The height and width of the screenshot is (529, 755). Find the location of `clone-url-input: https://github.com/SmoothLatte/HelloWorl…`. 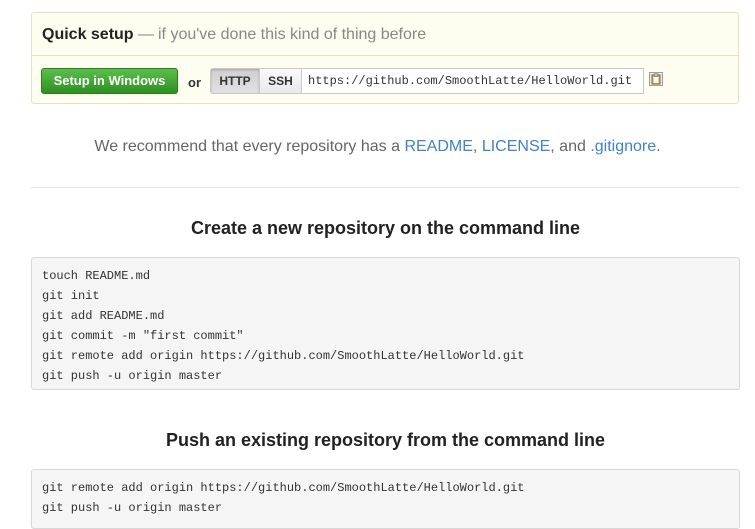

clone-url-input: https://github.com/SmoothLatte/HelloWorl… is located at coordinates (473, 81).